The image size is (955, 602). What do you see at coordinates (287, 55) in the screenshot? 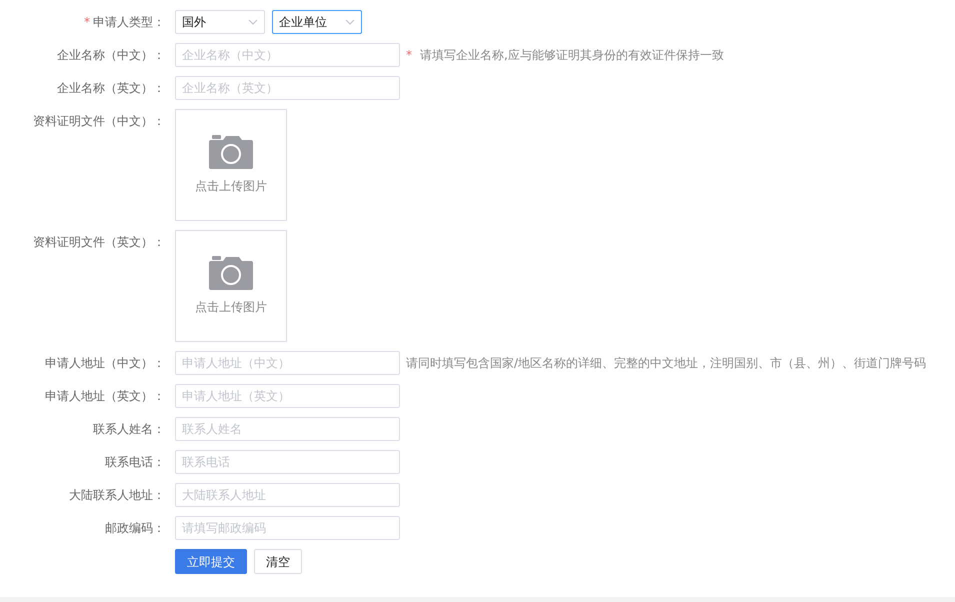
I see `input-field: 企业名称（中文）` at bounding box center [287, 55].